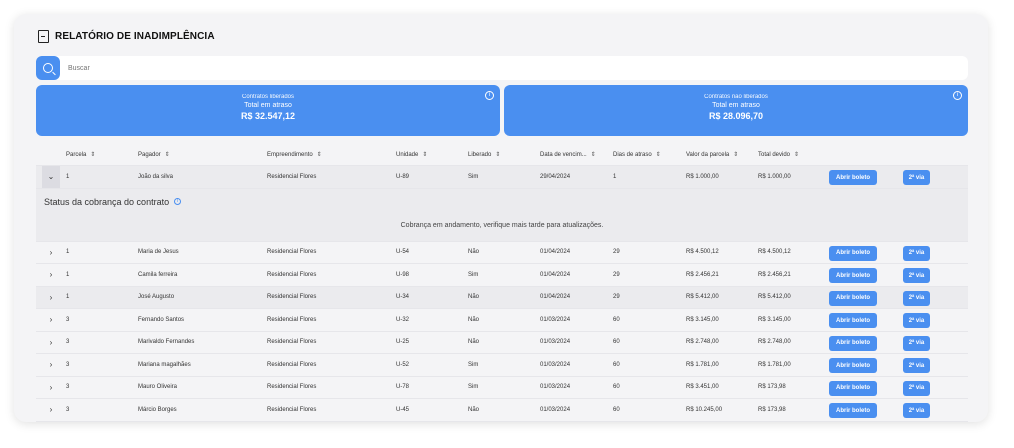  I want to click on cell-total-devido: R$ 1.000,00, so click(774, 176).